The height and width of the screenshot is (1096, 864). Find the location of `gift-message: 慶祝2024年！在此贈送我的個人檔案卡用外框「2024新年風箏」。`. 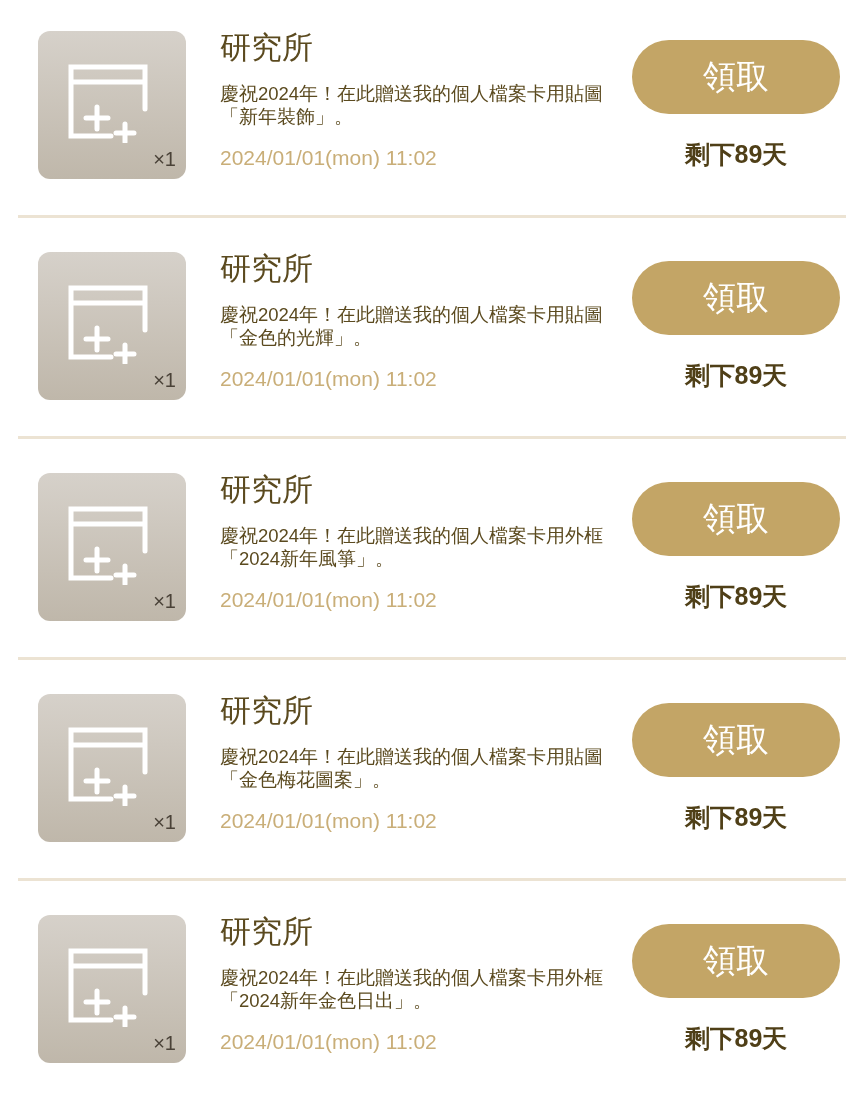

gift-message: 慶祝2024年！在此贈送我的個人檔案卡用外框「2024新年風箏」。 is located at coordinates (412, 547).